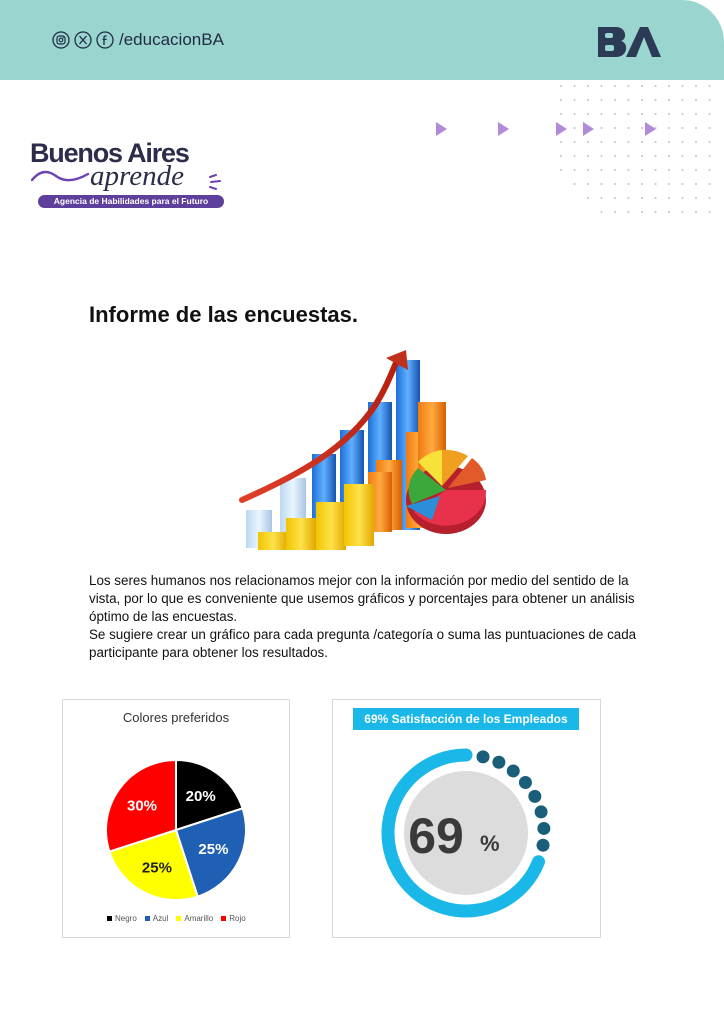 The width and height of the screenshot is (724, 1024). I want to click on legend-label: Azul, so click(160, 918).